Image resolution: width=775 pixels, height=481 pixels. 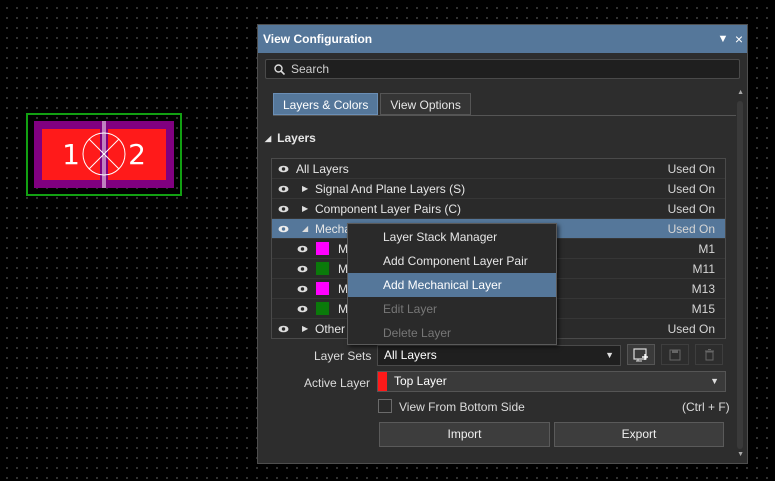 What do you see at coordinates (723, 39) in the screenshot?
I see `pin-dropdown-icon: ▼` at bounding box center [723, 39].